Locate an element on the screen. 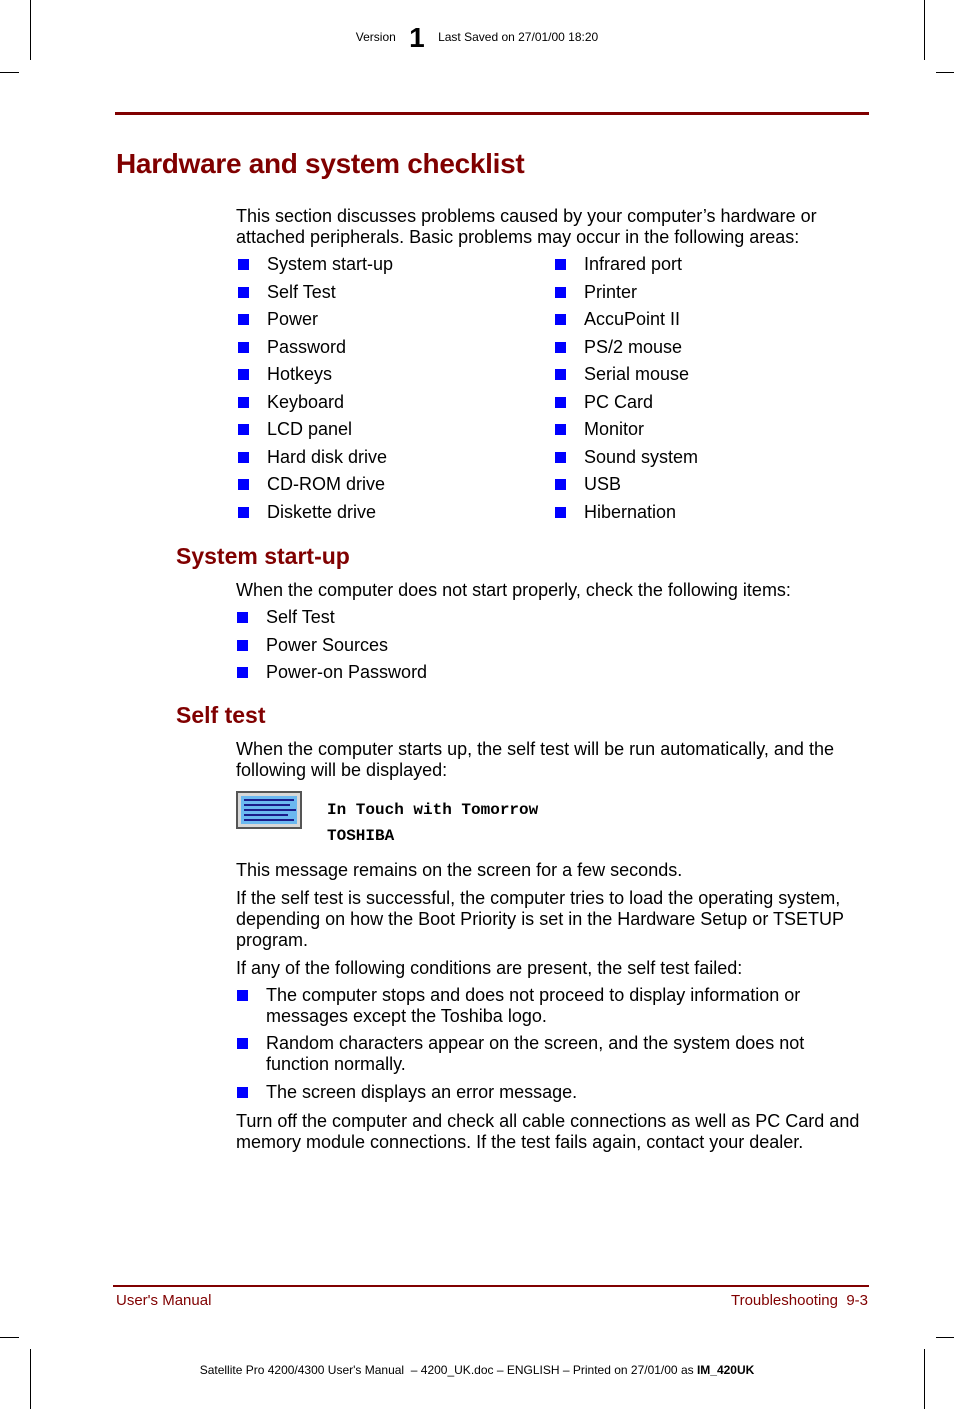 This screenshot has width=954, height=1409. list-item: Password is located at coordinates (307, 346).